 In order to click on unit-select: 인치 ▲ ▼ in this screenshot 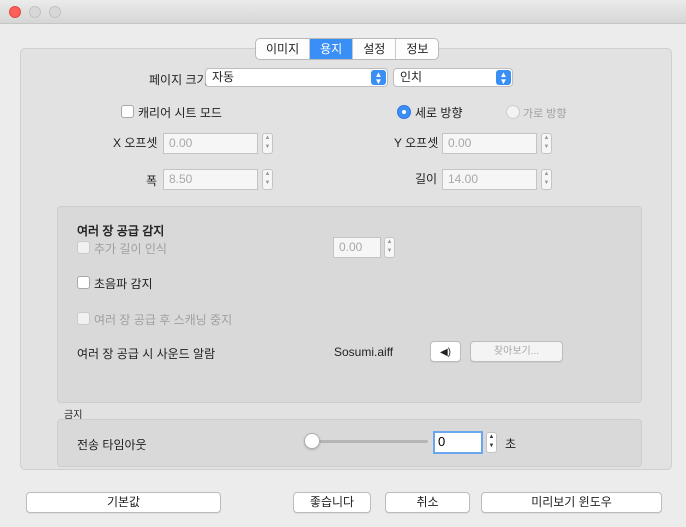, I will do `click(453, 77)`.